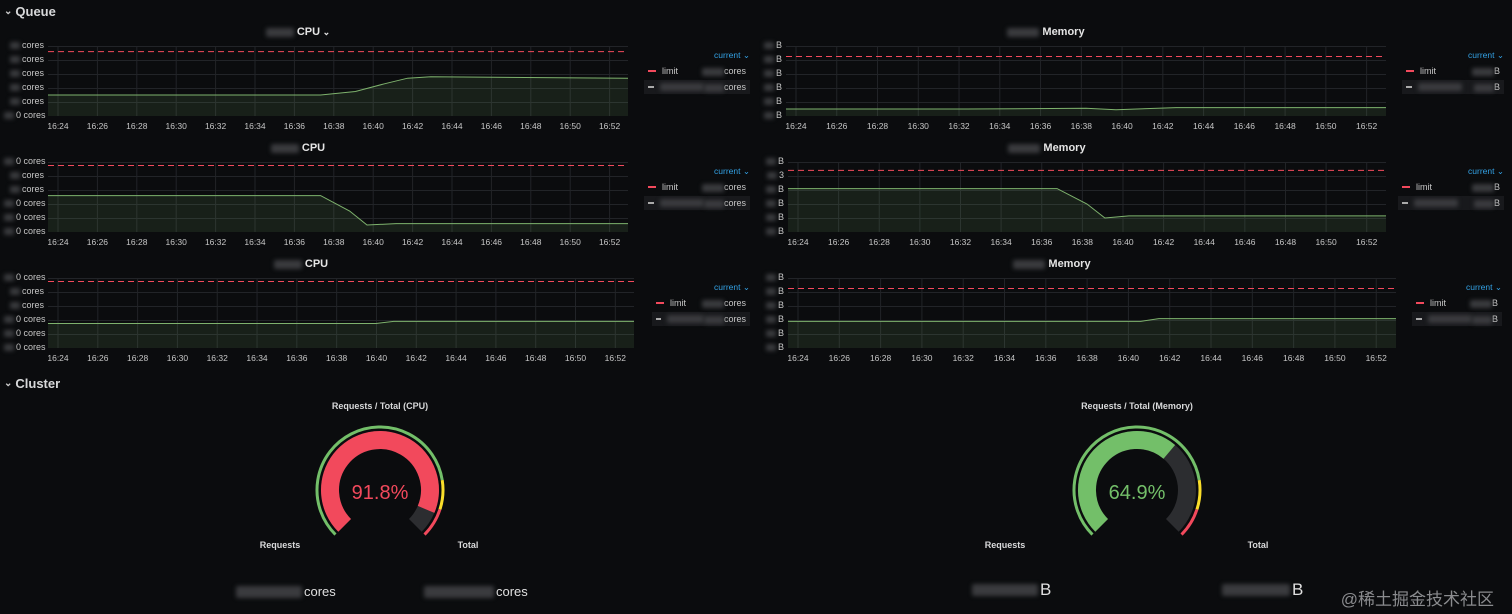  Describe the element at coordinates (963, 358) in the screenshot. I see `x-axis-tick-label: 16:32` at that location.